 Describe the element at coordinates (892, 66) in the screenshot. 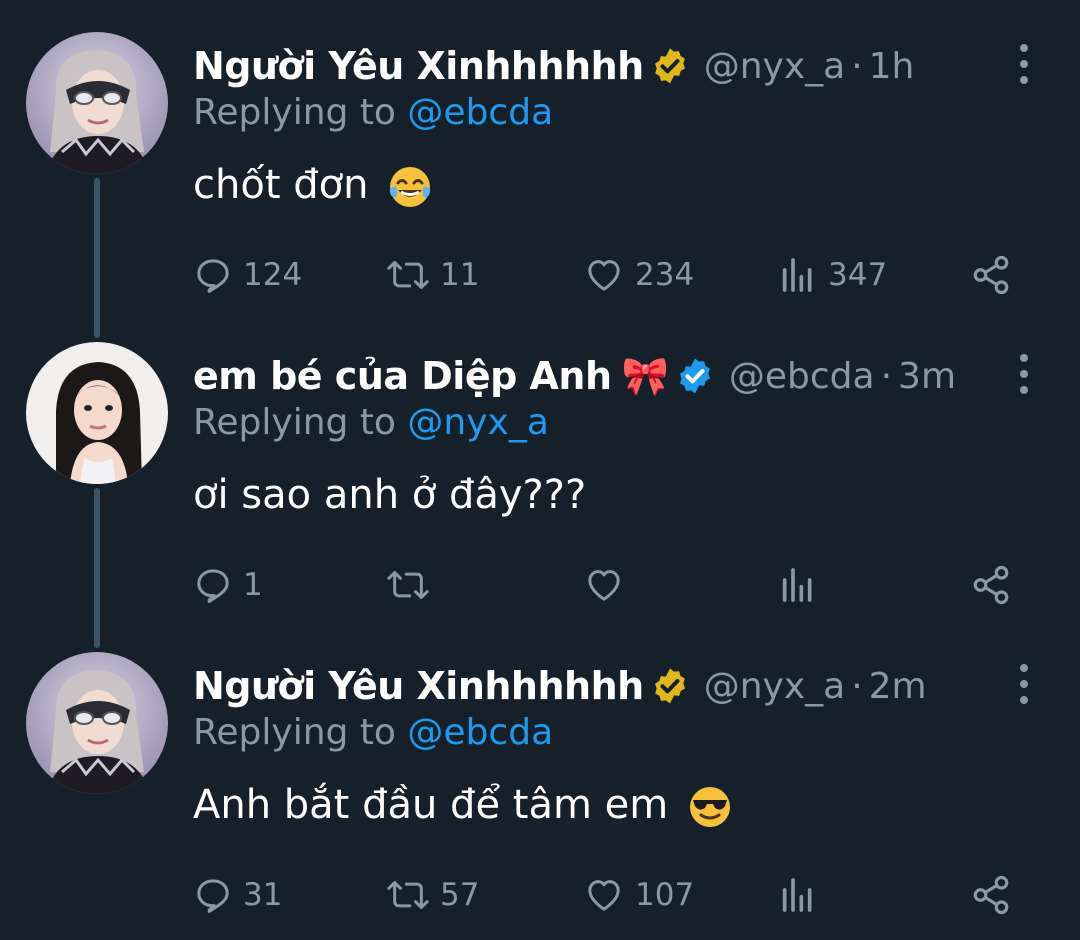

I see `tweet-timestamp: 1h` at that location.